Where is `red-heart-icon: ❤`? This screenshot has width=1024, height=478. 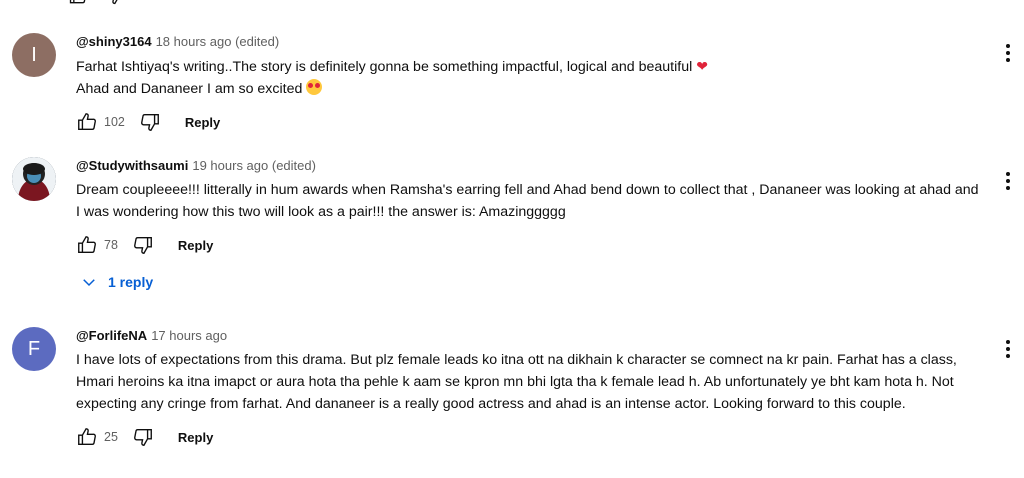 red-heart-icon: ❤ is located at coordinates (702, 66).